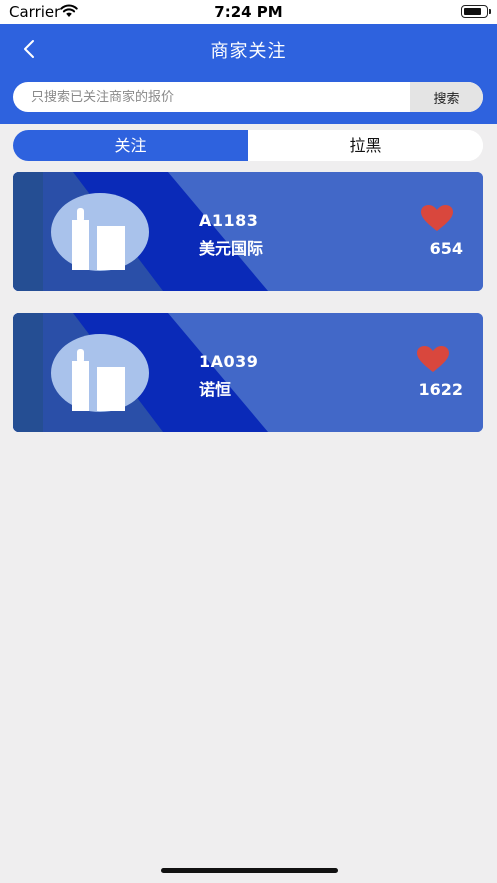 The image size is (497, 883). Describe the element at coordinates (215, 389) in the screenshot. I see `merchant-name: 诺恒` at that location.